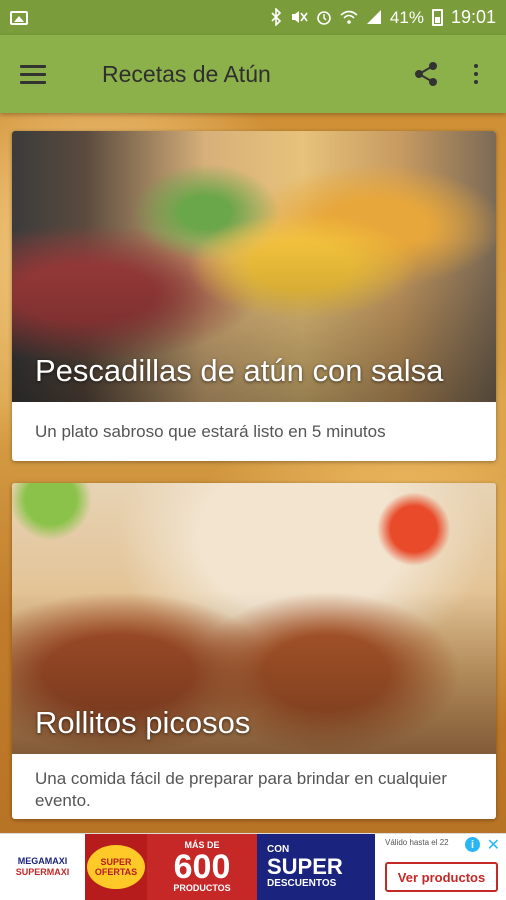 The height and width of the screenshot is (900, 506). What do you see at coordinates (253, 17) in the screenshot?
I see `status-bar: 41% 19:01` at bounding box center [253, 17].